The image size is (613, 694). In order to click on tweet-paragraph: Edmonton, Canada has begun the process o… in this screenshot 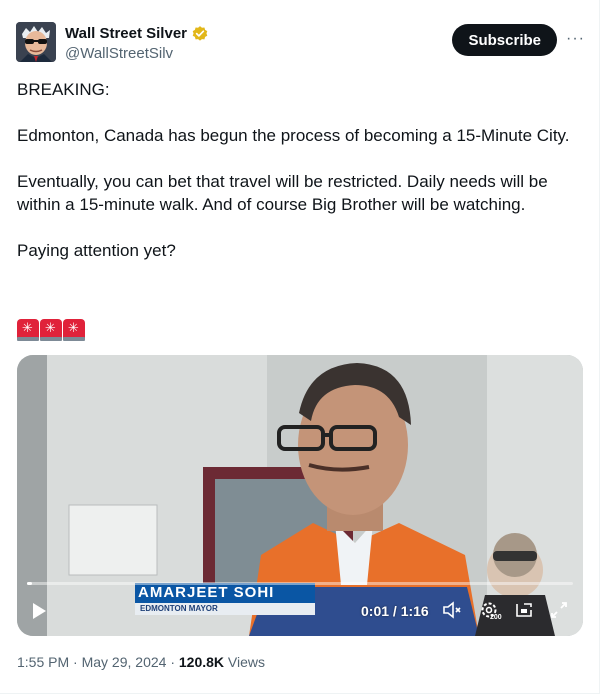, I will do `click(293, 135)`.